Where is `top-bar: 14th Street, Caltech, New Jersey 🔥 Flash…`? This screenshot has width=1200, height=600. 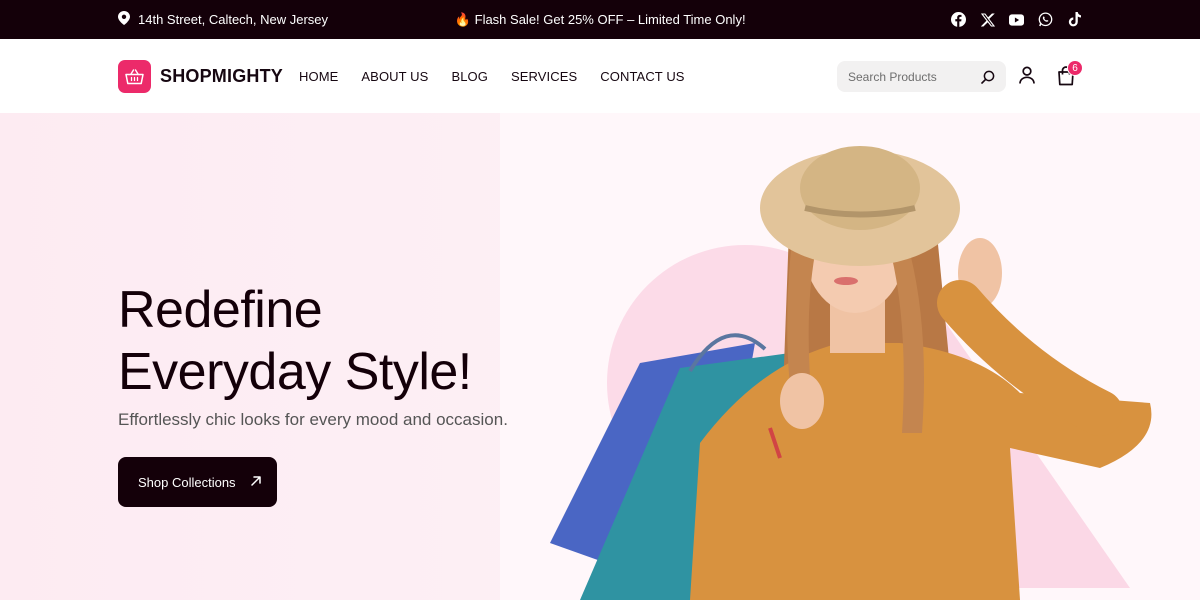 top-bar: 14th Street, Caltech, New Jersey 🔥 Flash… is located at coordinates (600, 19).